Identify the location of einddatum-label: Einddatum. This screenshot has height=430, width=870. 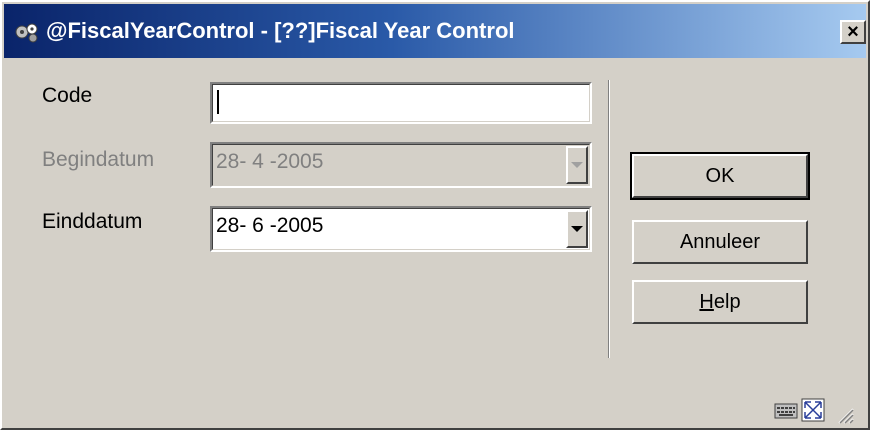
(92, 221).